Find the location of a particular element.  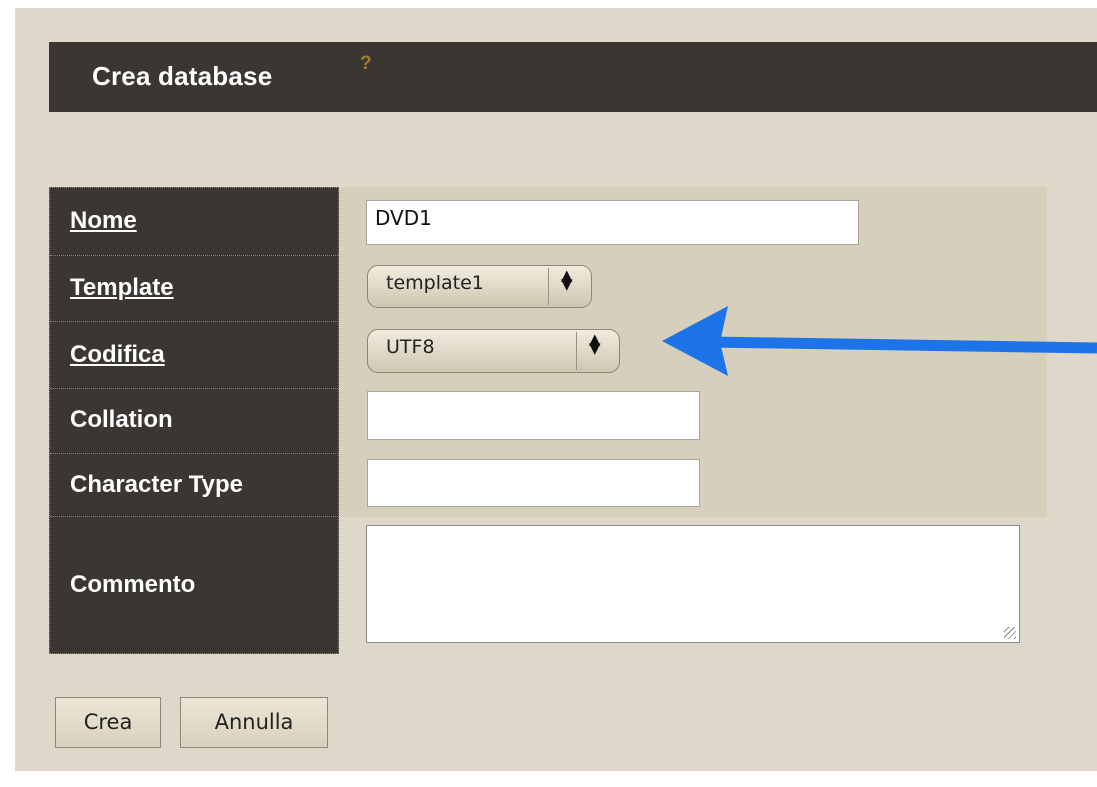

commento-textarea is located at coordinates (693, 584).